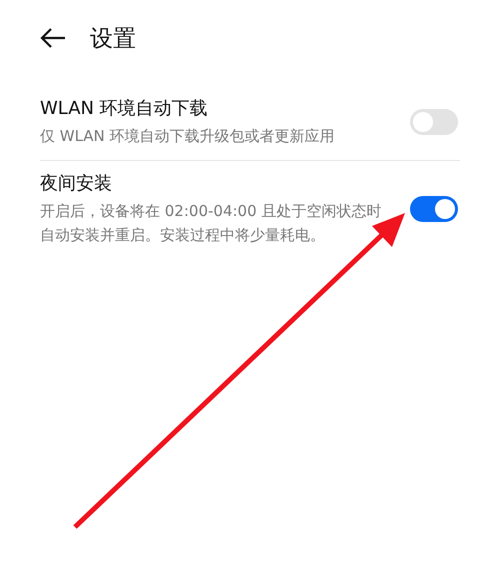 The width and height of the screenshot is (500, 574). I want to click on setting-description: 仅 WLAN 环境自动下载升级包或者更新应用, so click(188, 136).